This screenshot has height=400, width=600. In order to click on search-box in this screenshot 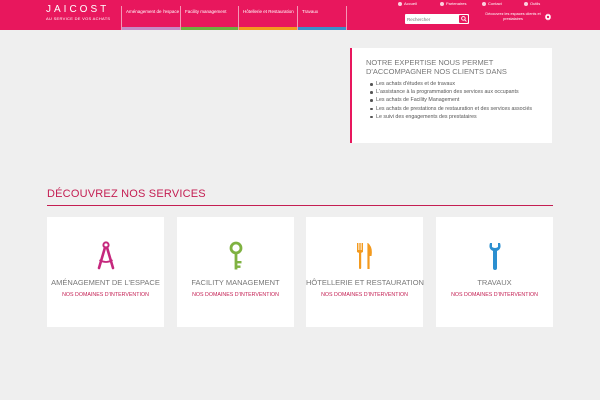, I will do `click(437, 19)`.